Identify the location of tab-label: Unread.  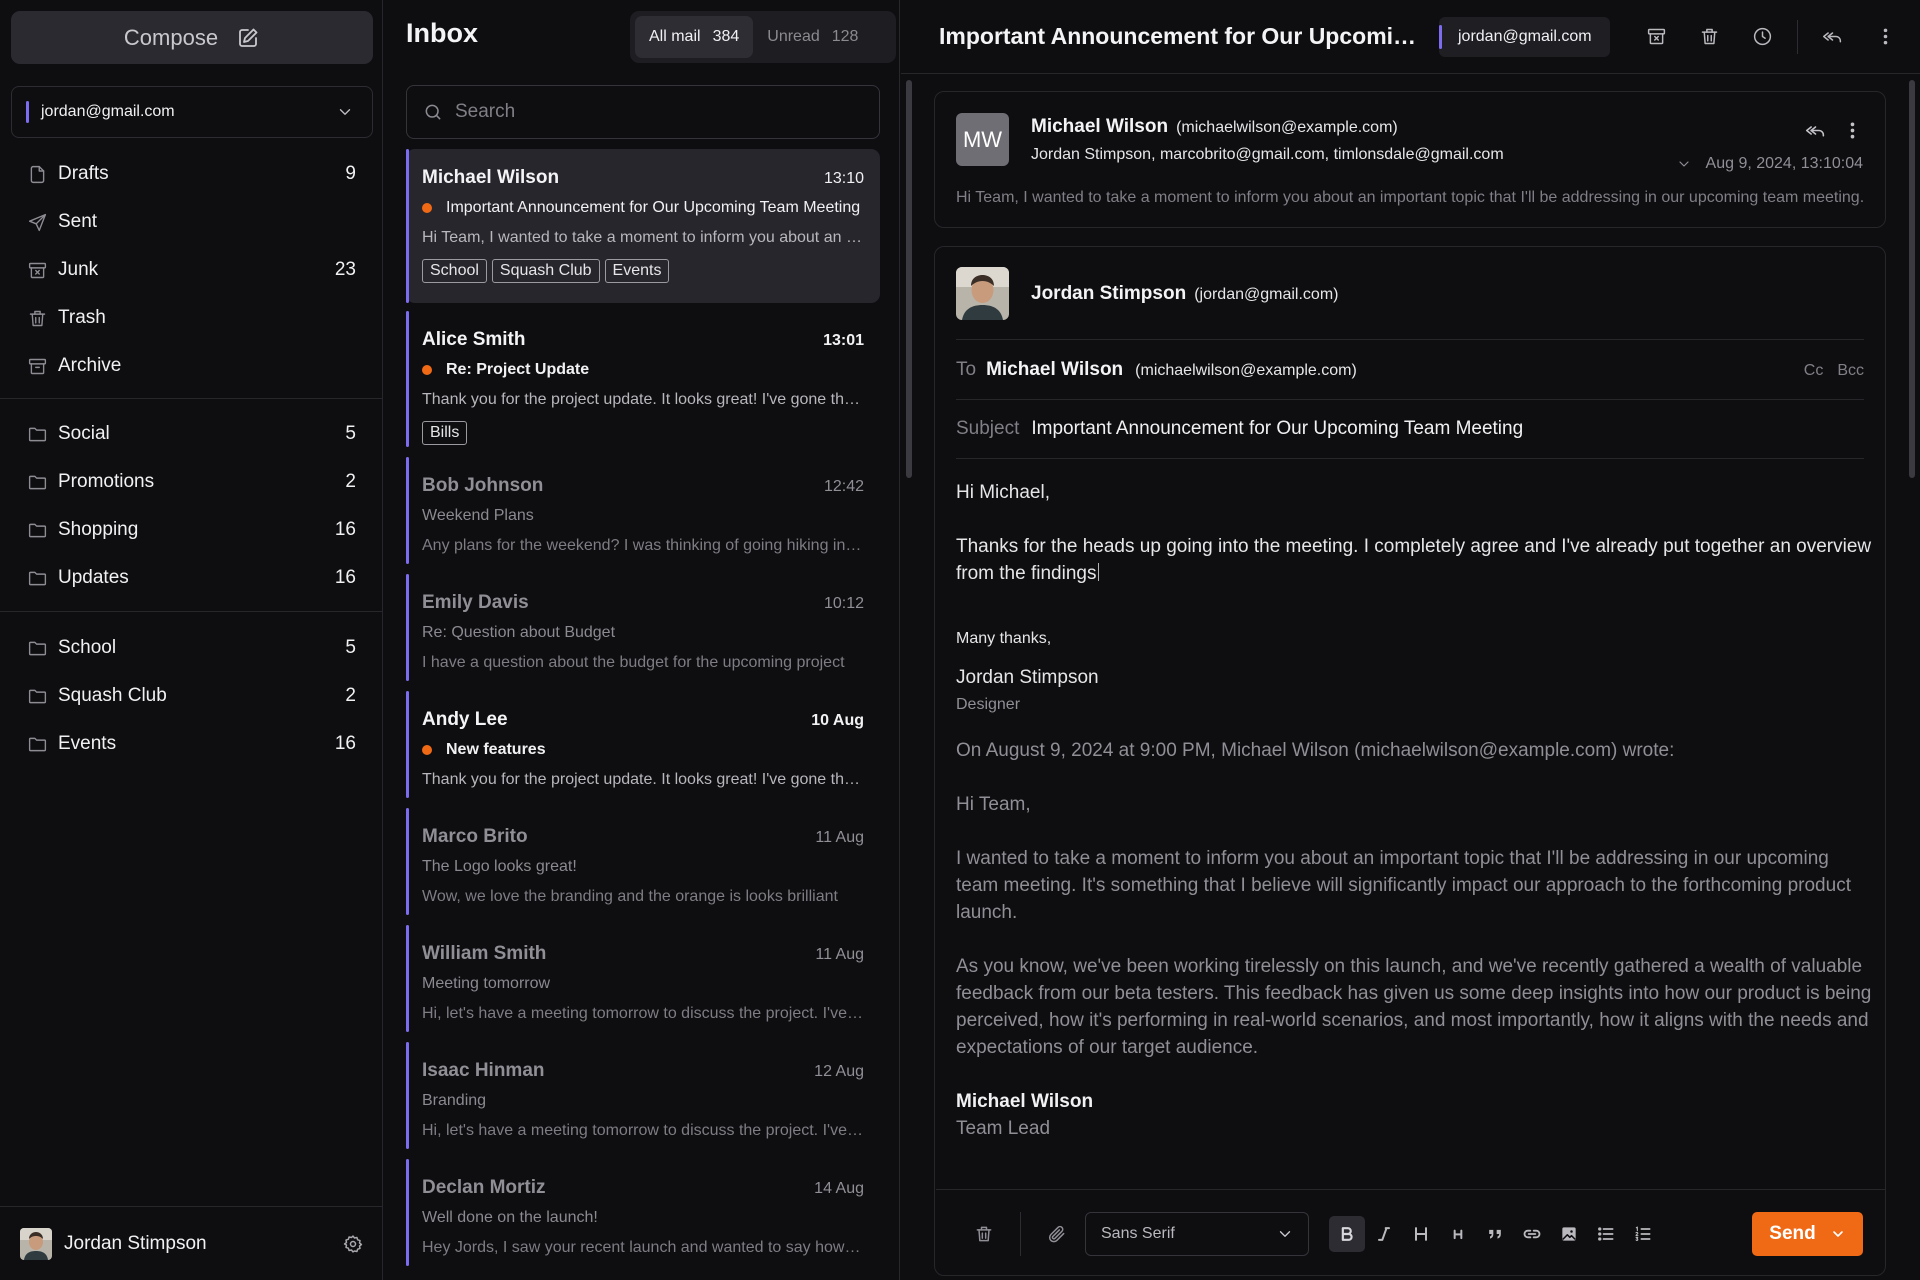
(793, 36).